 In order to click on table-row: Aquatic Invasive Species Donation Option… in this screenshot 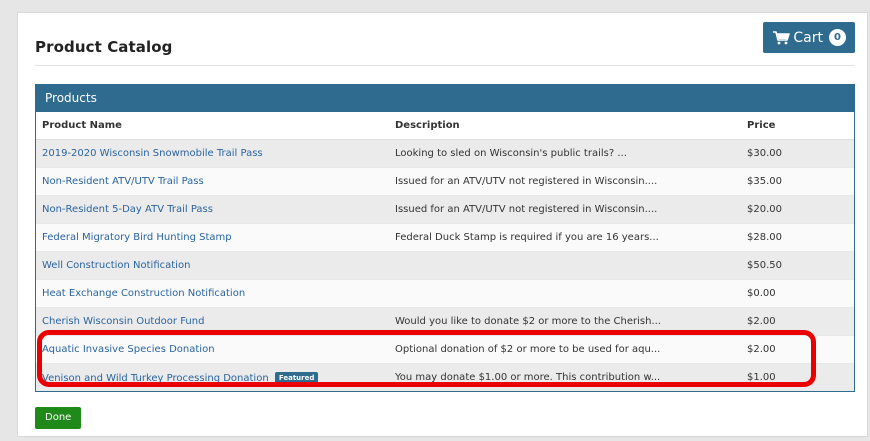, I will do `click(445, 349)`.